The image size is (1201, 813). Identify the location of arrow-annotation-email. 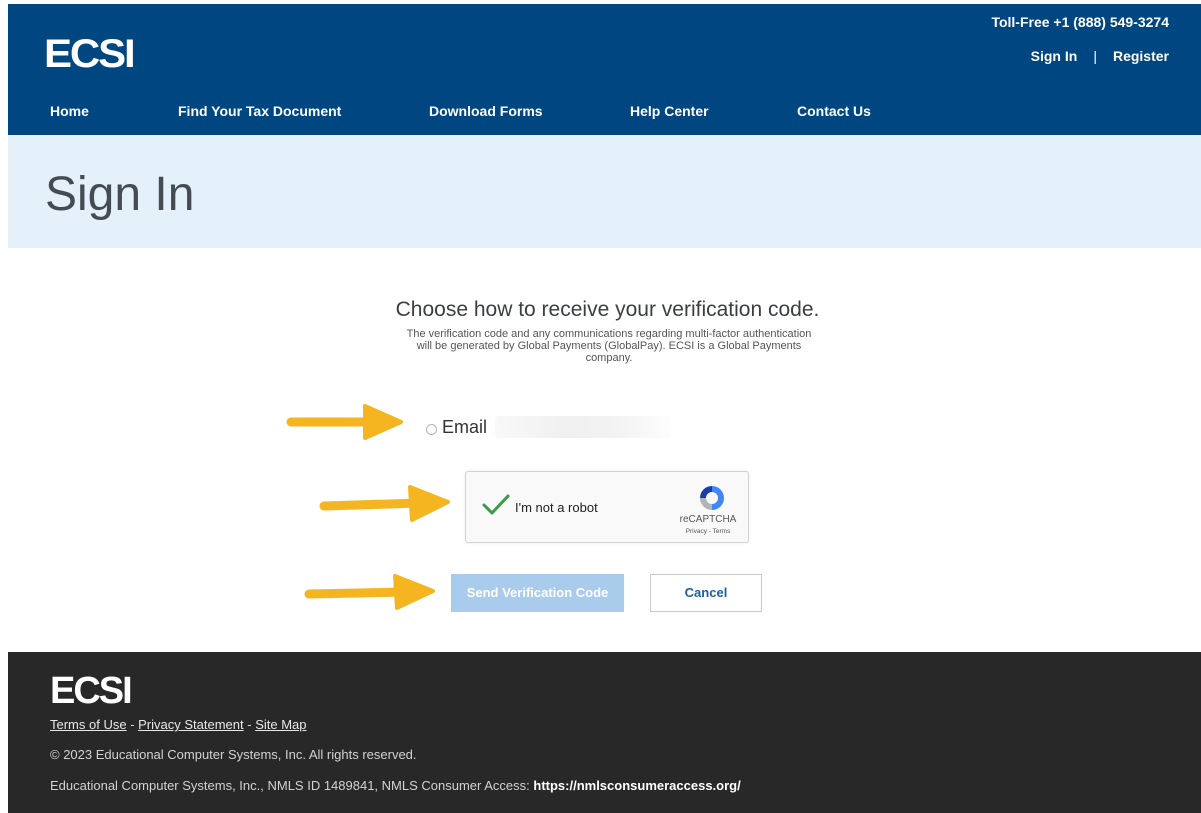
(344, 422).